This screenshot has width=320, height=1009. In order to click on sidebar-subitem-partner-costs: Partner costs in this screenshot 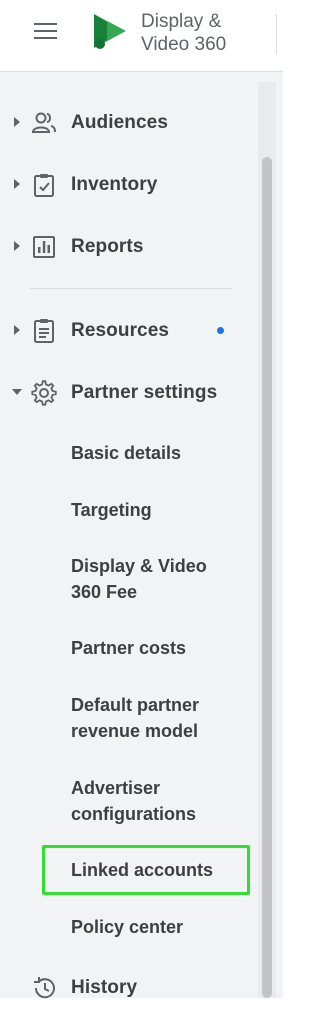, I will do `click(128, 651)`.